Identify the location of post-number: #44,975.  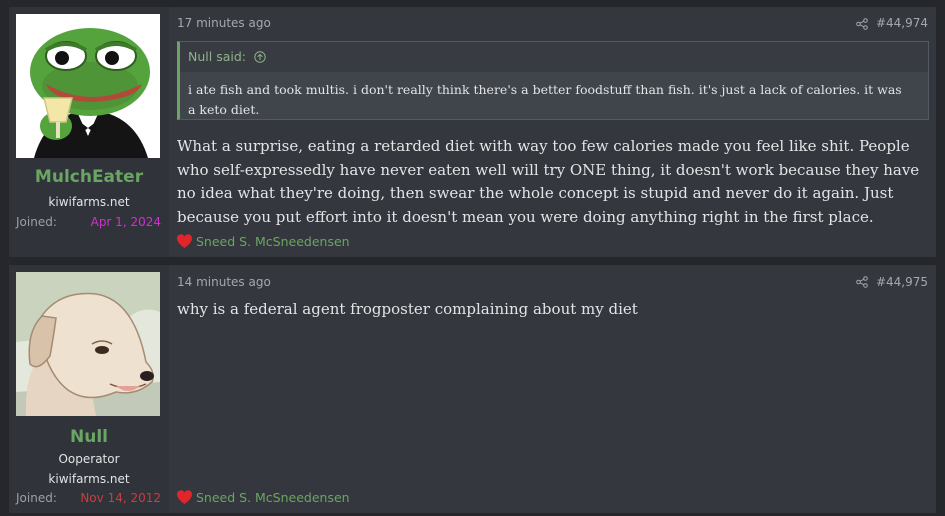
(902, 282).